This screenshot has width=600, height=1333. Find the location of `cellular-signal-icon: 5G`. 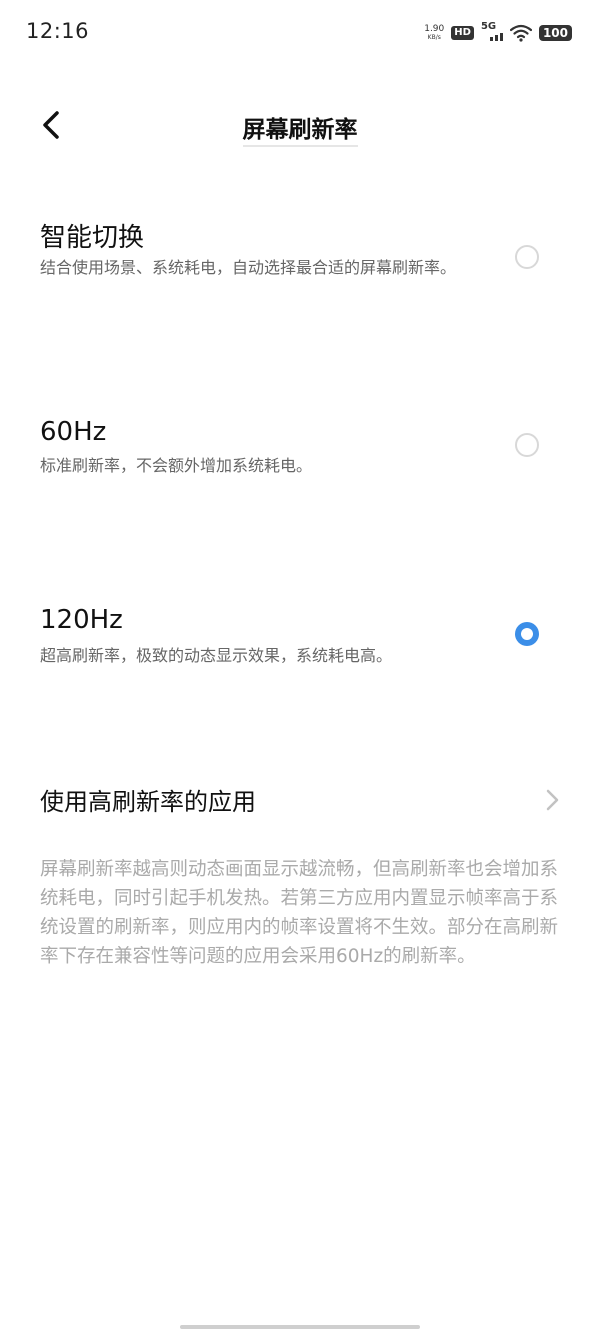

cellular-signal-icon: 5G is located at coordinates (491, 32).